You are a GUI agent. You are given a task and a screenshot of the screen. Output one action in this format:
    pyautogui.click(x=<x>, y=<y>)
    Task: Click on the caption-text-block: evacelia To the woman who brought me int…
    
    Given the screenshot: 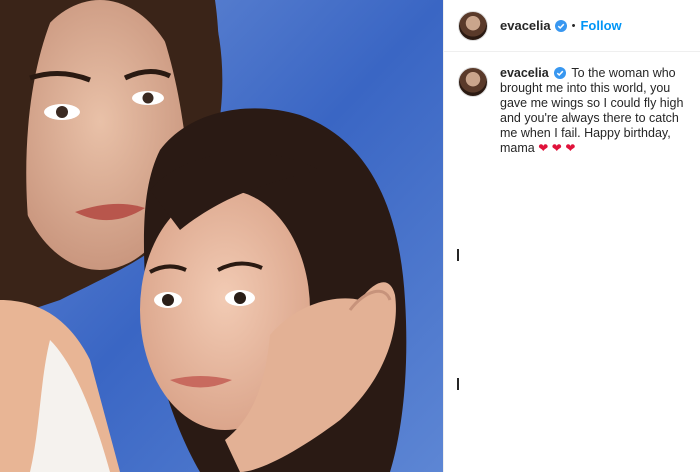 What is the action you would take?
    pyautogui.click(x=593, y=111)
    